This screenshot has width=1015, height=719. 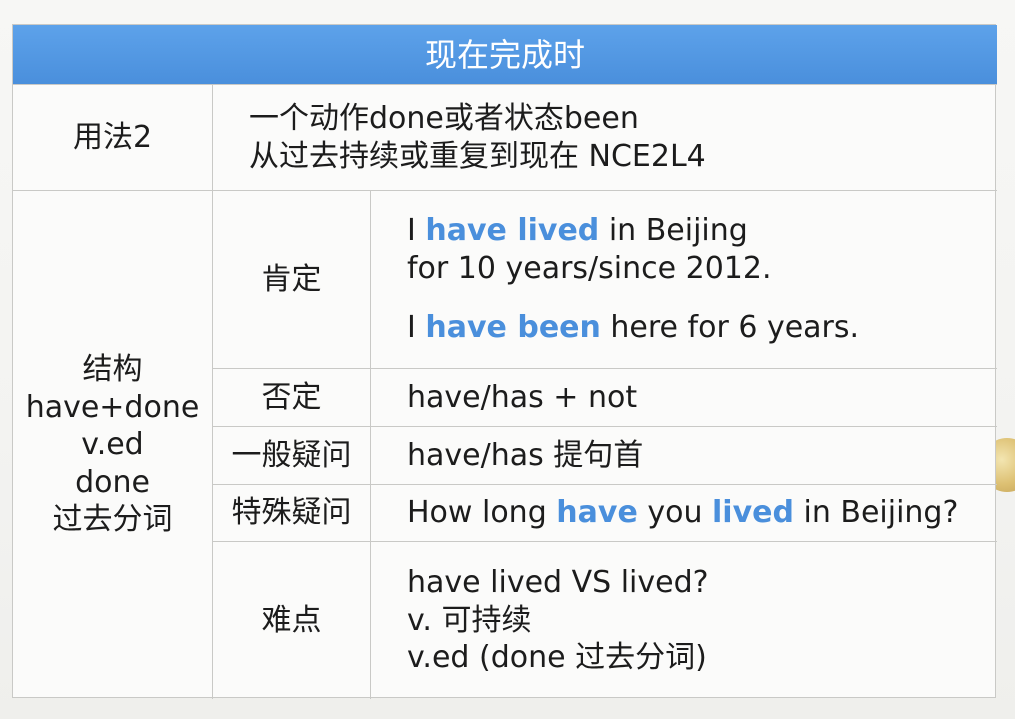 What do you see at coordinates (292, 513) in the screenshot?
I see `special-question-label: 特殊疑问` at bounding box center [292, 513].